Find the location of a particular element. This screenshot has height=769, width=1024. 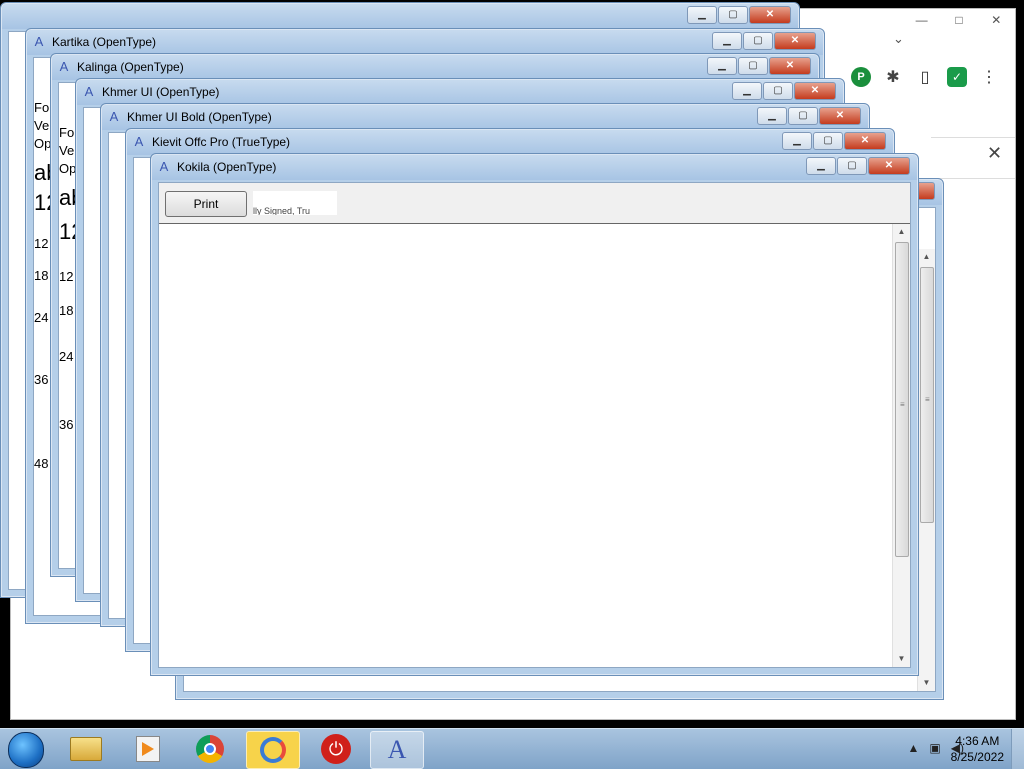

clock-time: 4:36 AM is located at coordinates (977, 741).